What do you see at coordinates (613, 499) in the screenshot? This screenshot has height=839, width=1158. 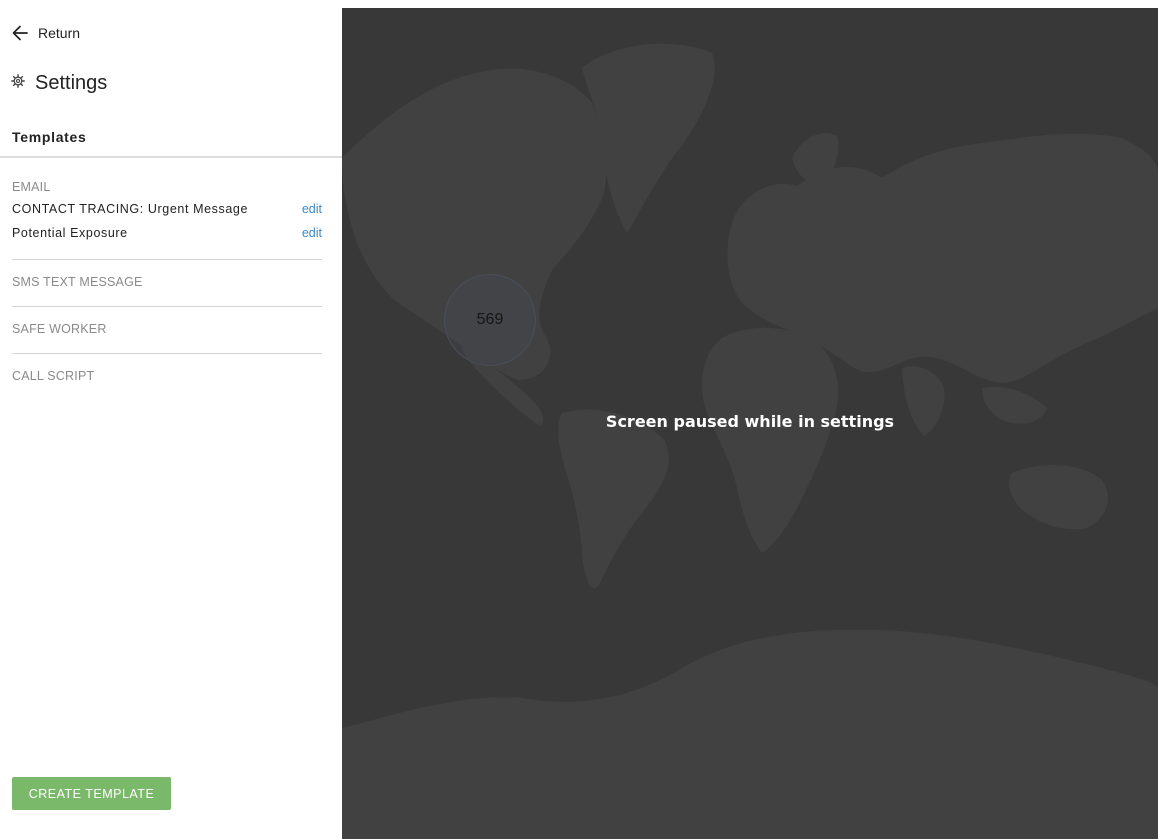 I see `south-america-shape` at bounding box center [613, 499].